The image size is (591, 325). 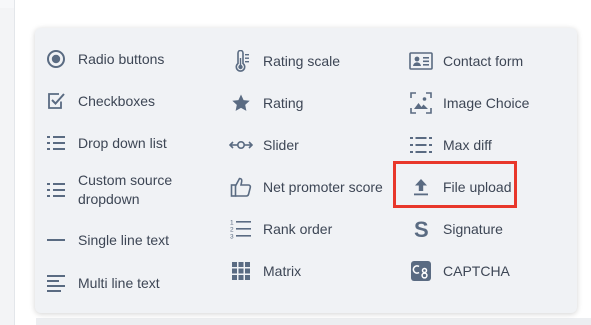 What do you see at coordinates (283, 102) in the screenshot?
I see `menu-item-label: Rating` at bounding box center [283, 102].